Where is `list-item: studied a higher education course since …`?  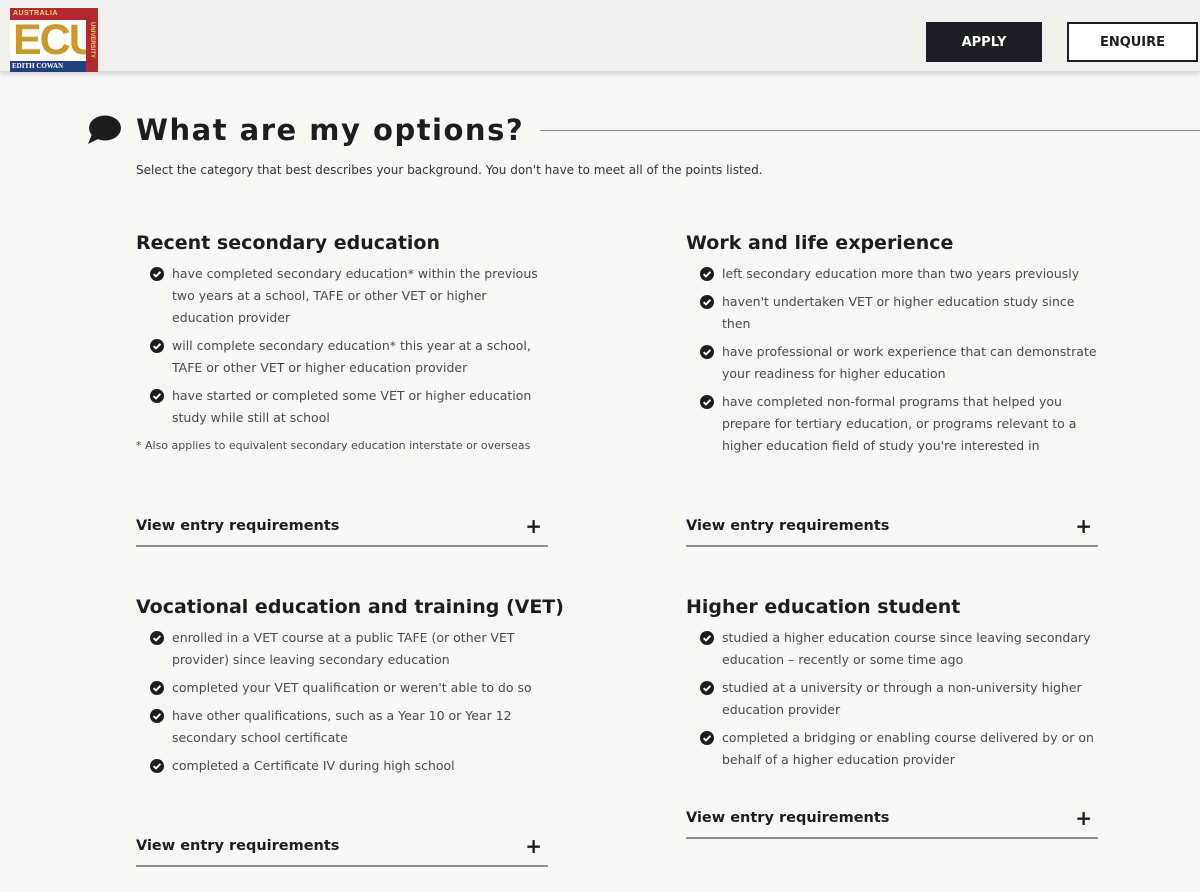
list-item: studied a higher education course since … is located at coordinates (892, 649).